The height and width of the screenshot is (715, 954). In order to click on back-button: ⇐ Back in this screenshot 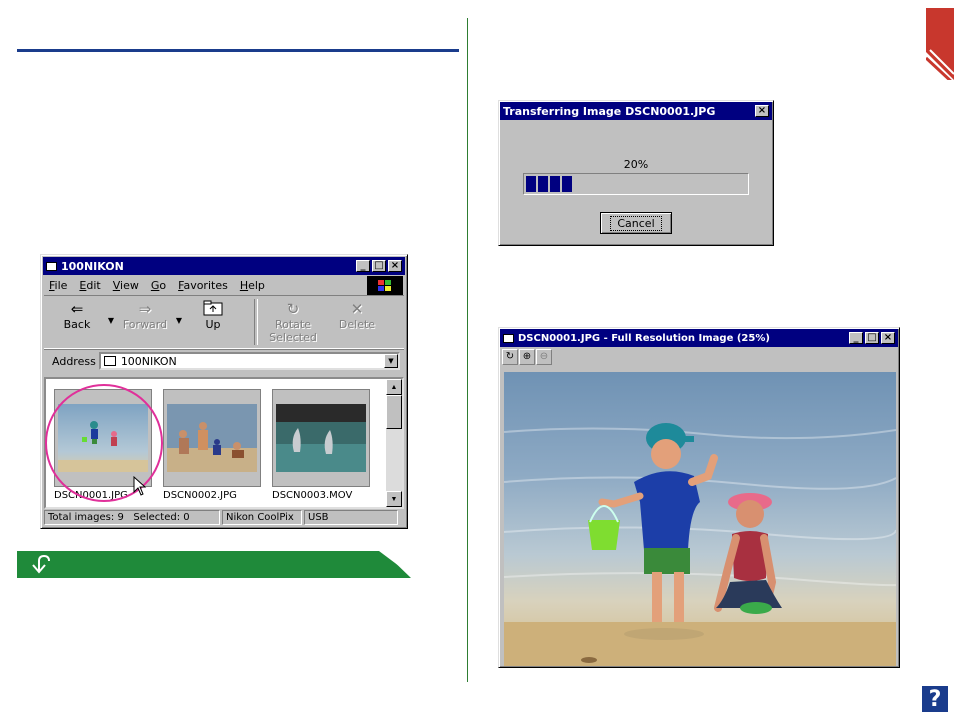, I will do `click(77, 313)`.